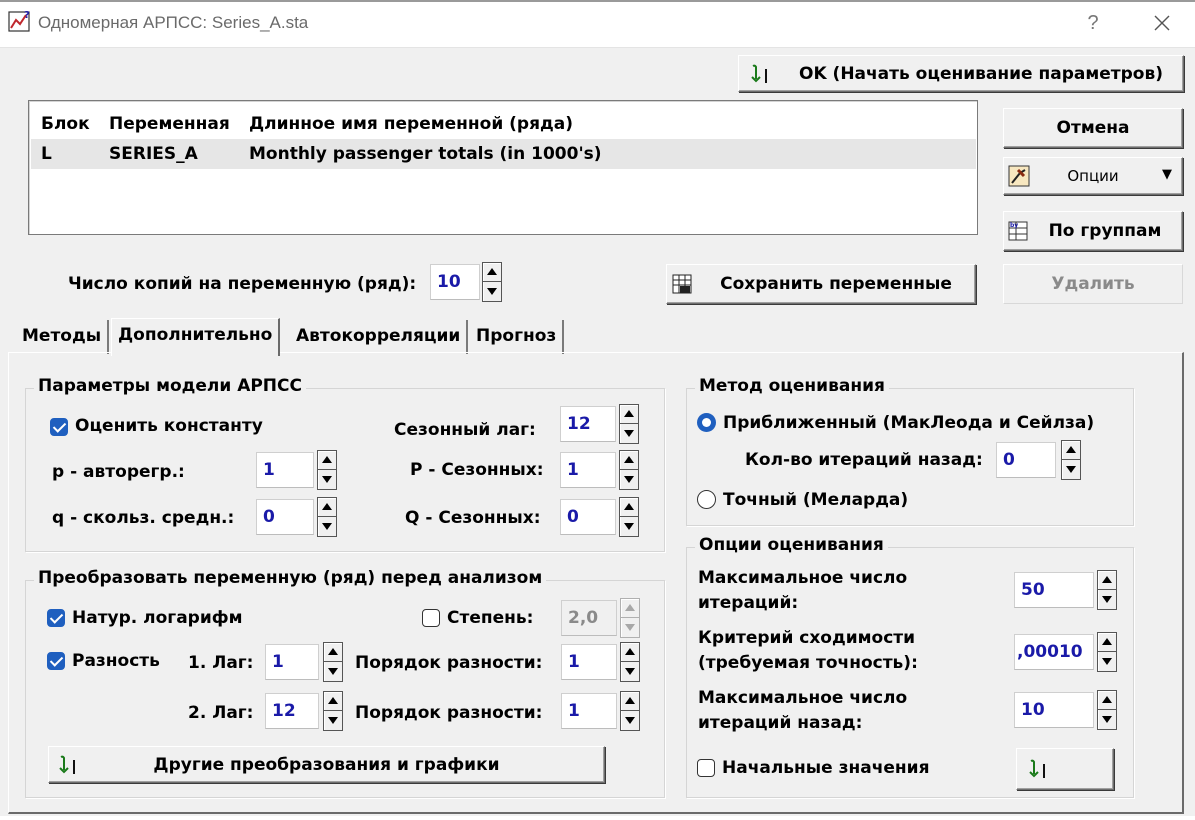  Describe the element at coordinates (1054, 590) in the screenshot. I see `max-iter-input: 50` at that location.